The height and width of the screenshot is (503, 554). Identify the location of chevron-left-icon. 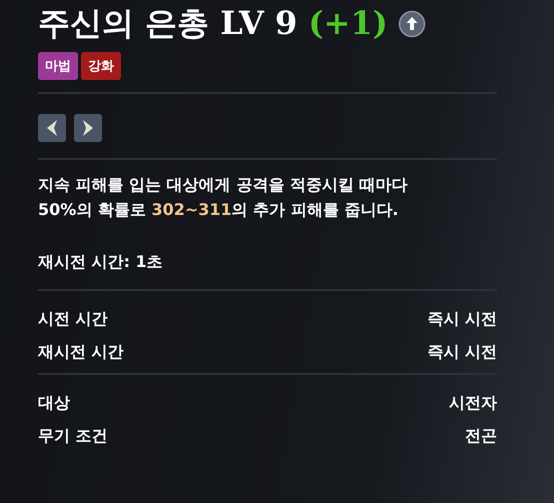
(52, 128).